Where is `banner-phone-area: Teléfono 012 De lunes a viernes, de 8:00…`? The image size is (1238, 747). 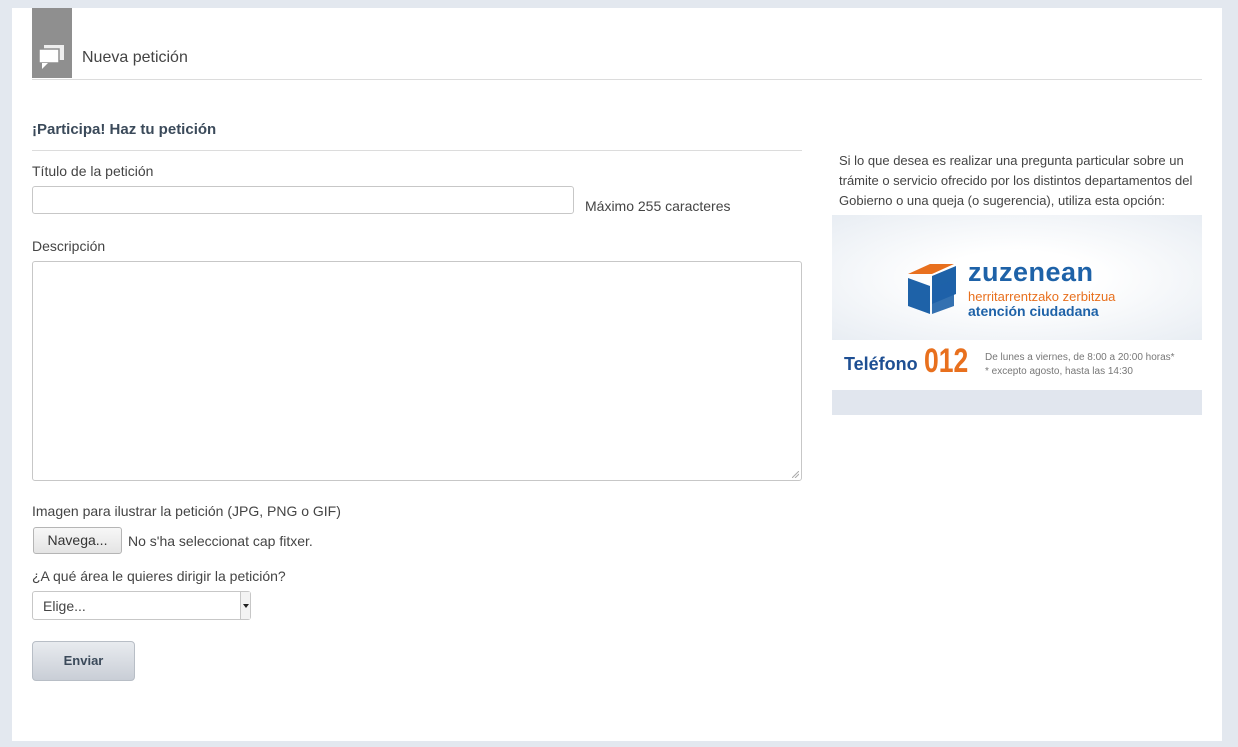 banner-phone-area: Teléfono 012 De lunes a viernes, de 8:00… is located at coordinates (1017, 365).